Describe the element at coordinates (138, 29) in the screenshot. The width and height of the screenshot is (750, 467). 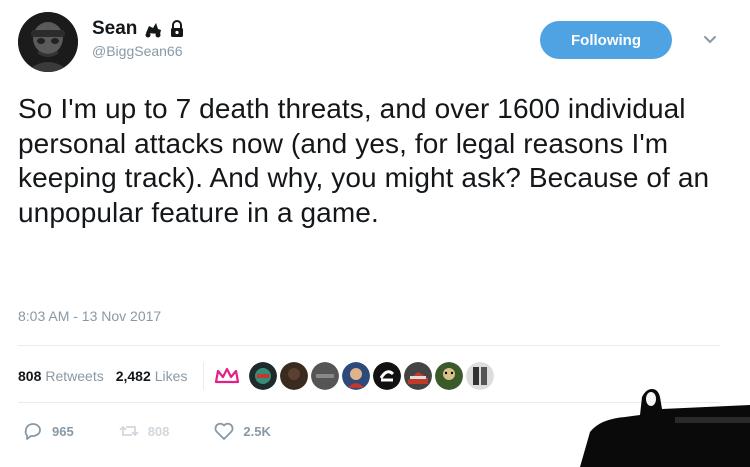
I see `display-name: Sean` at that location.